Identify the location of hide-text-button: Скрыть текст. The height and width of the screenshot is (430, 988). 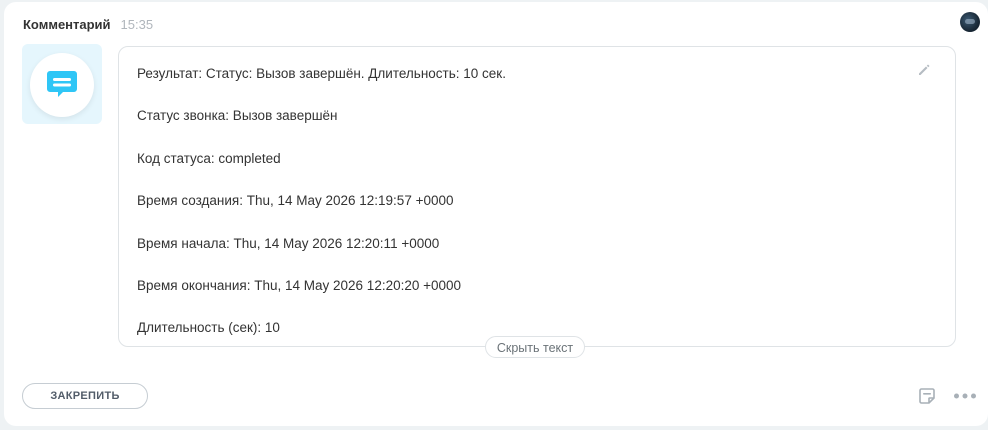
(535, 347).